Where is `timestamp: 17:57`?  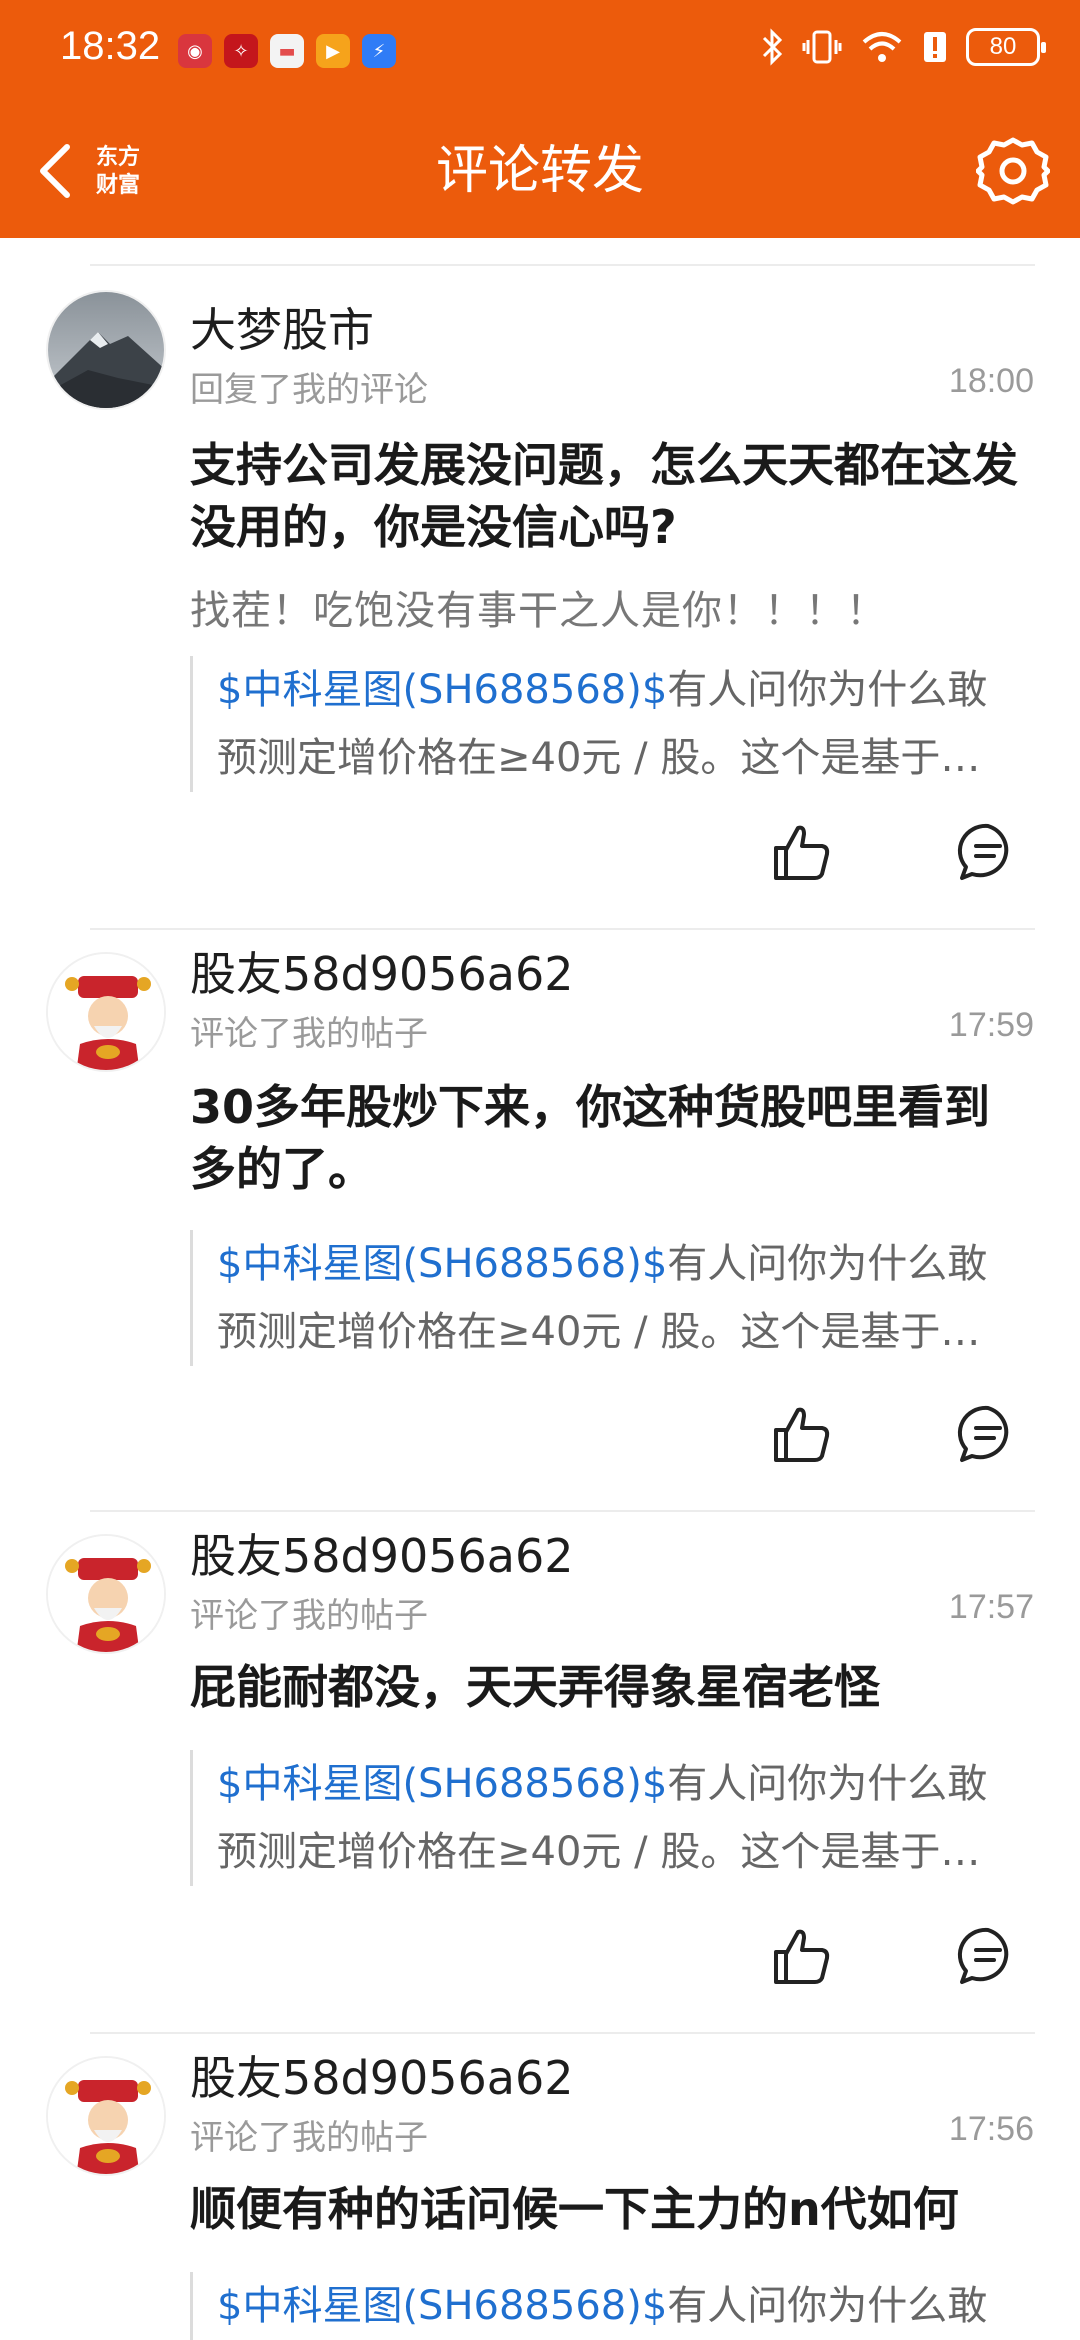
timestamp: 17:57 is located at coordinates (991, 1607).